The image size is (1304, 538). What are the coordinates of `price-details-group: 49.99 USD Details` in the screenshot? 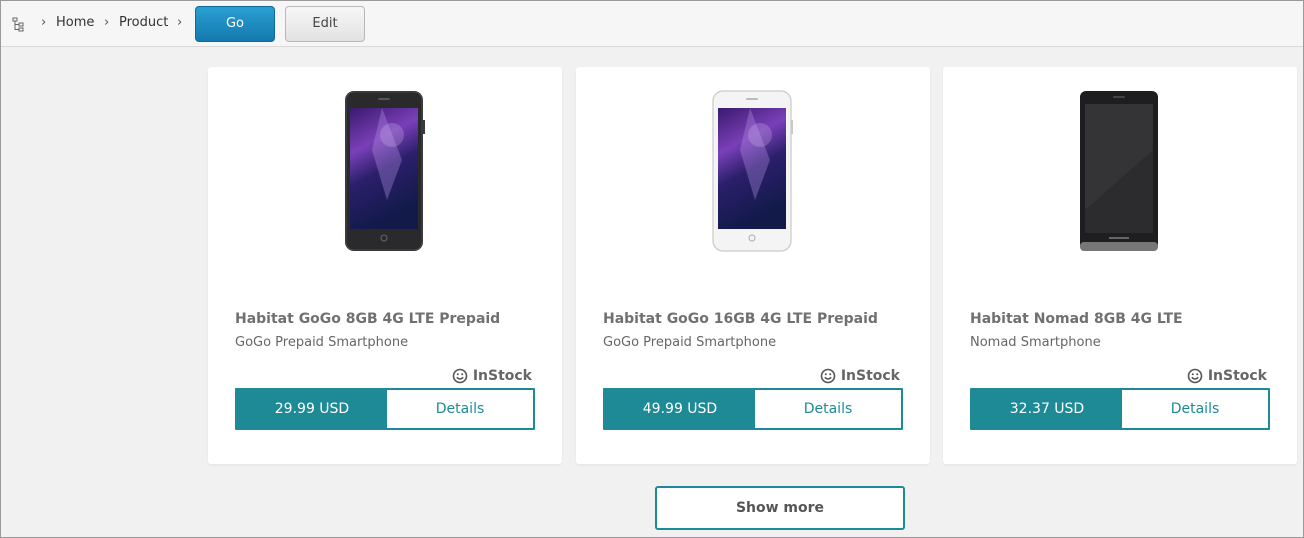 It's located at (753, 409).